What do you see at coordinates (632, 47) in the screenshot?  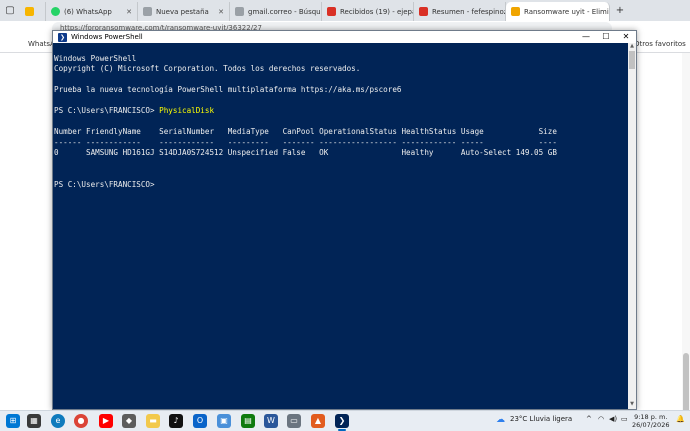 I see `scroll-up-icon: ▲` at bounding box center [632, 47].